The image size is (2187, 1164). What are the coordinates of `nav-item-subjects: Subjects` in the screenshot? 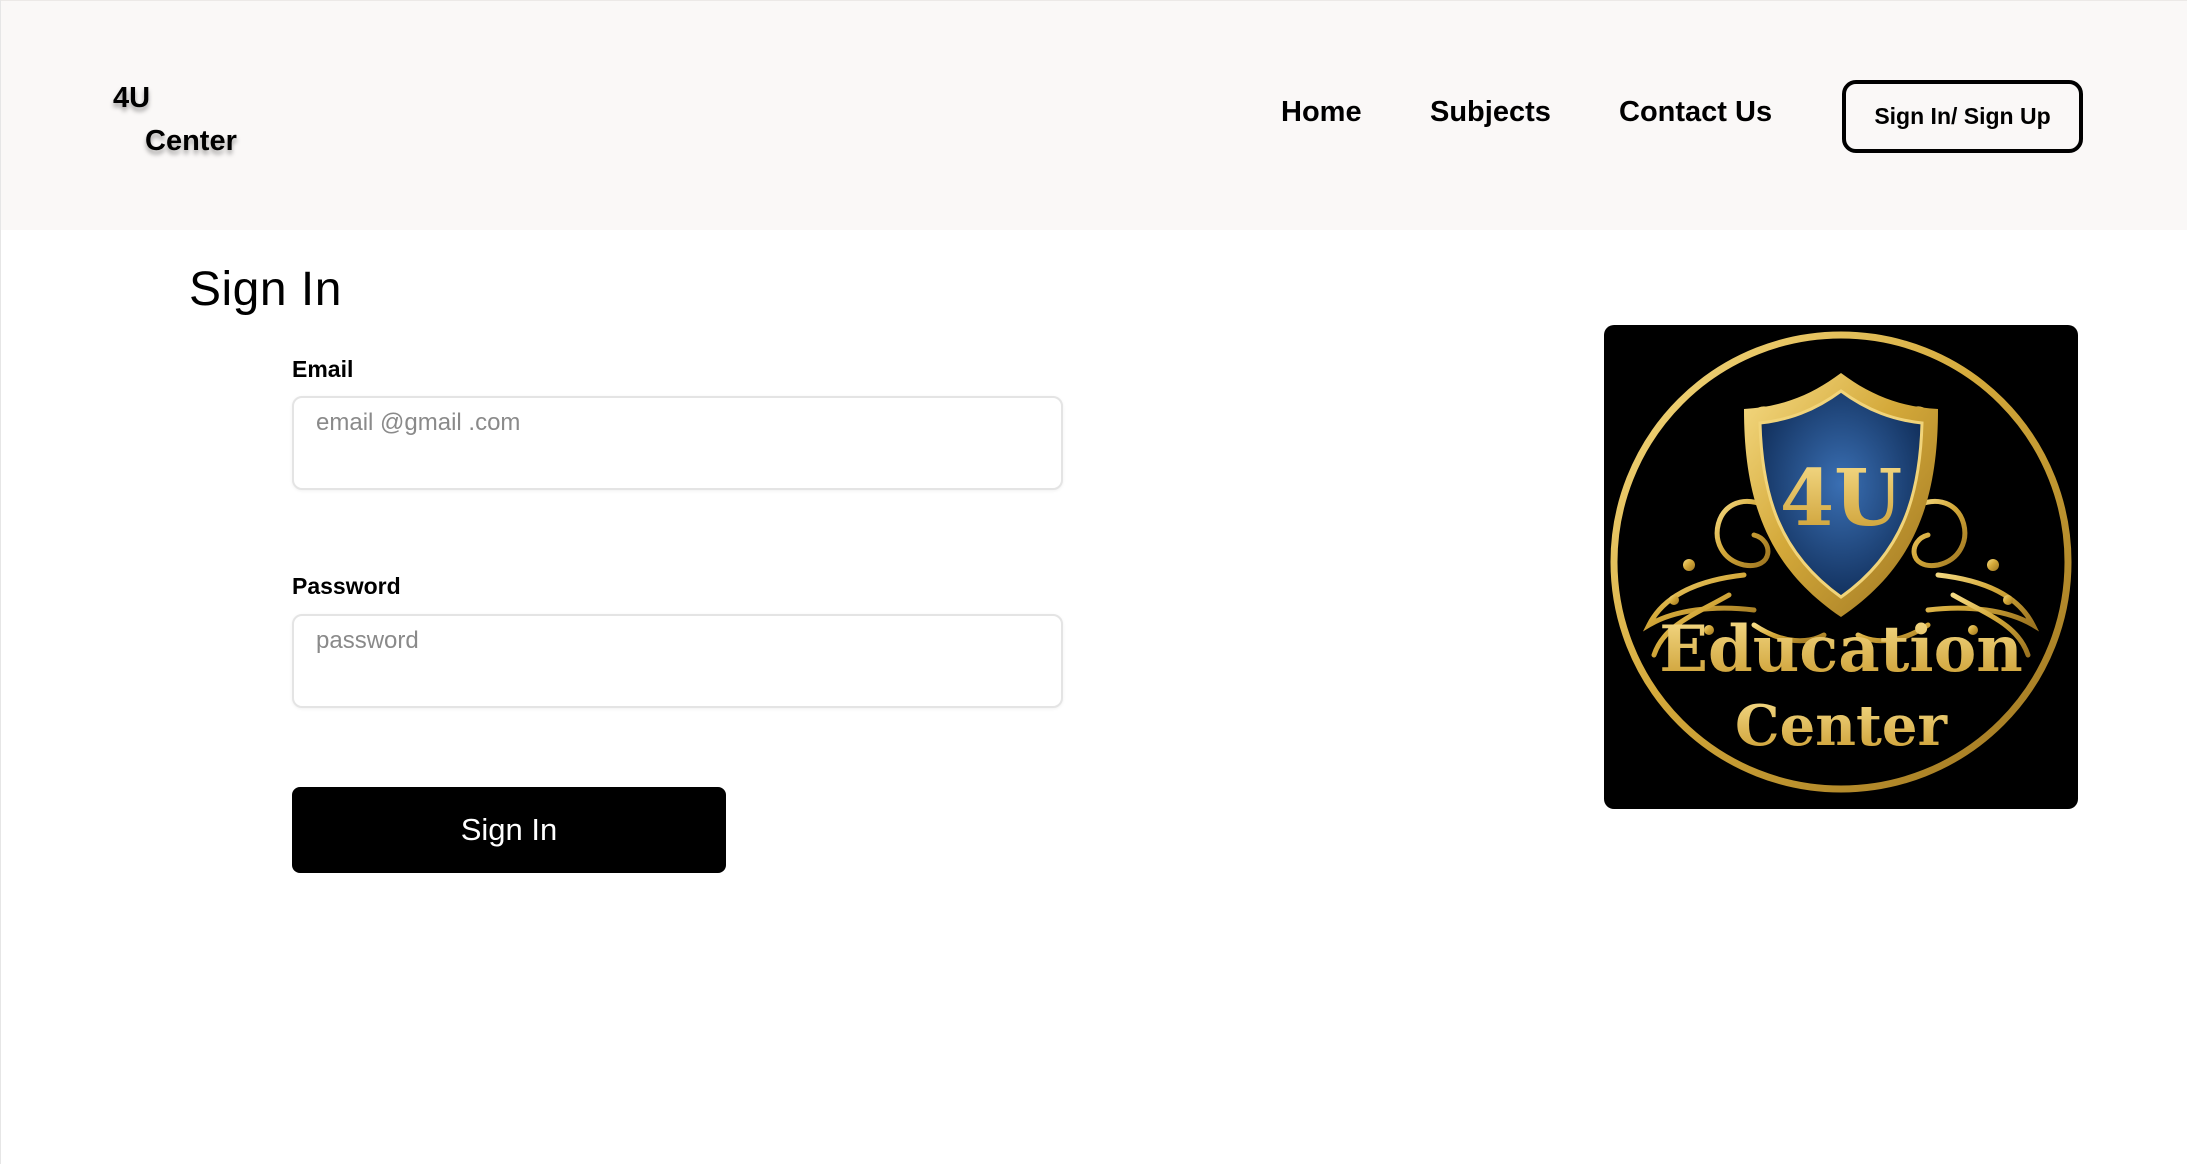 It's located at (1490, 116).